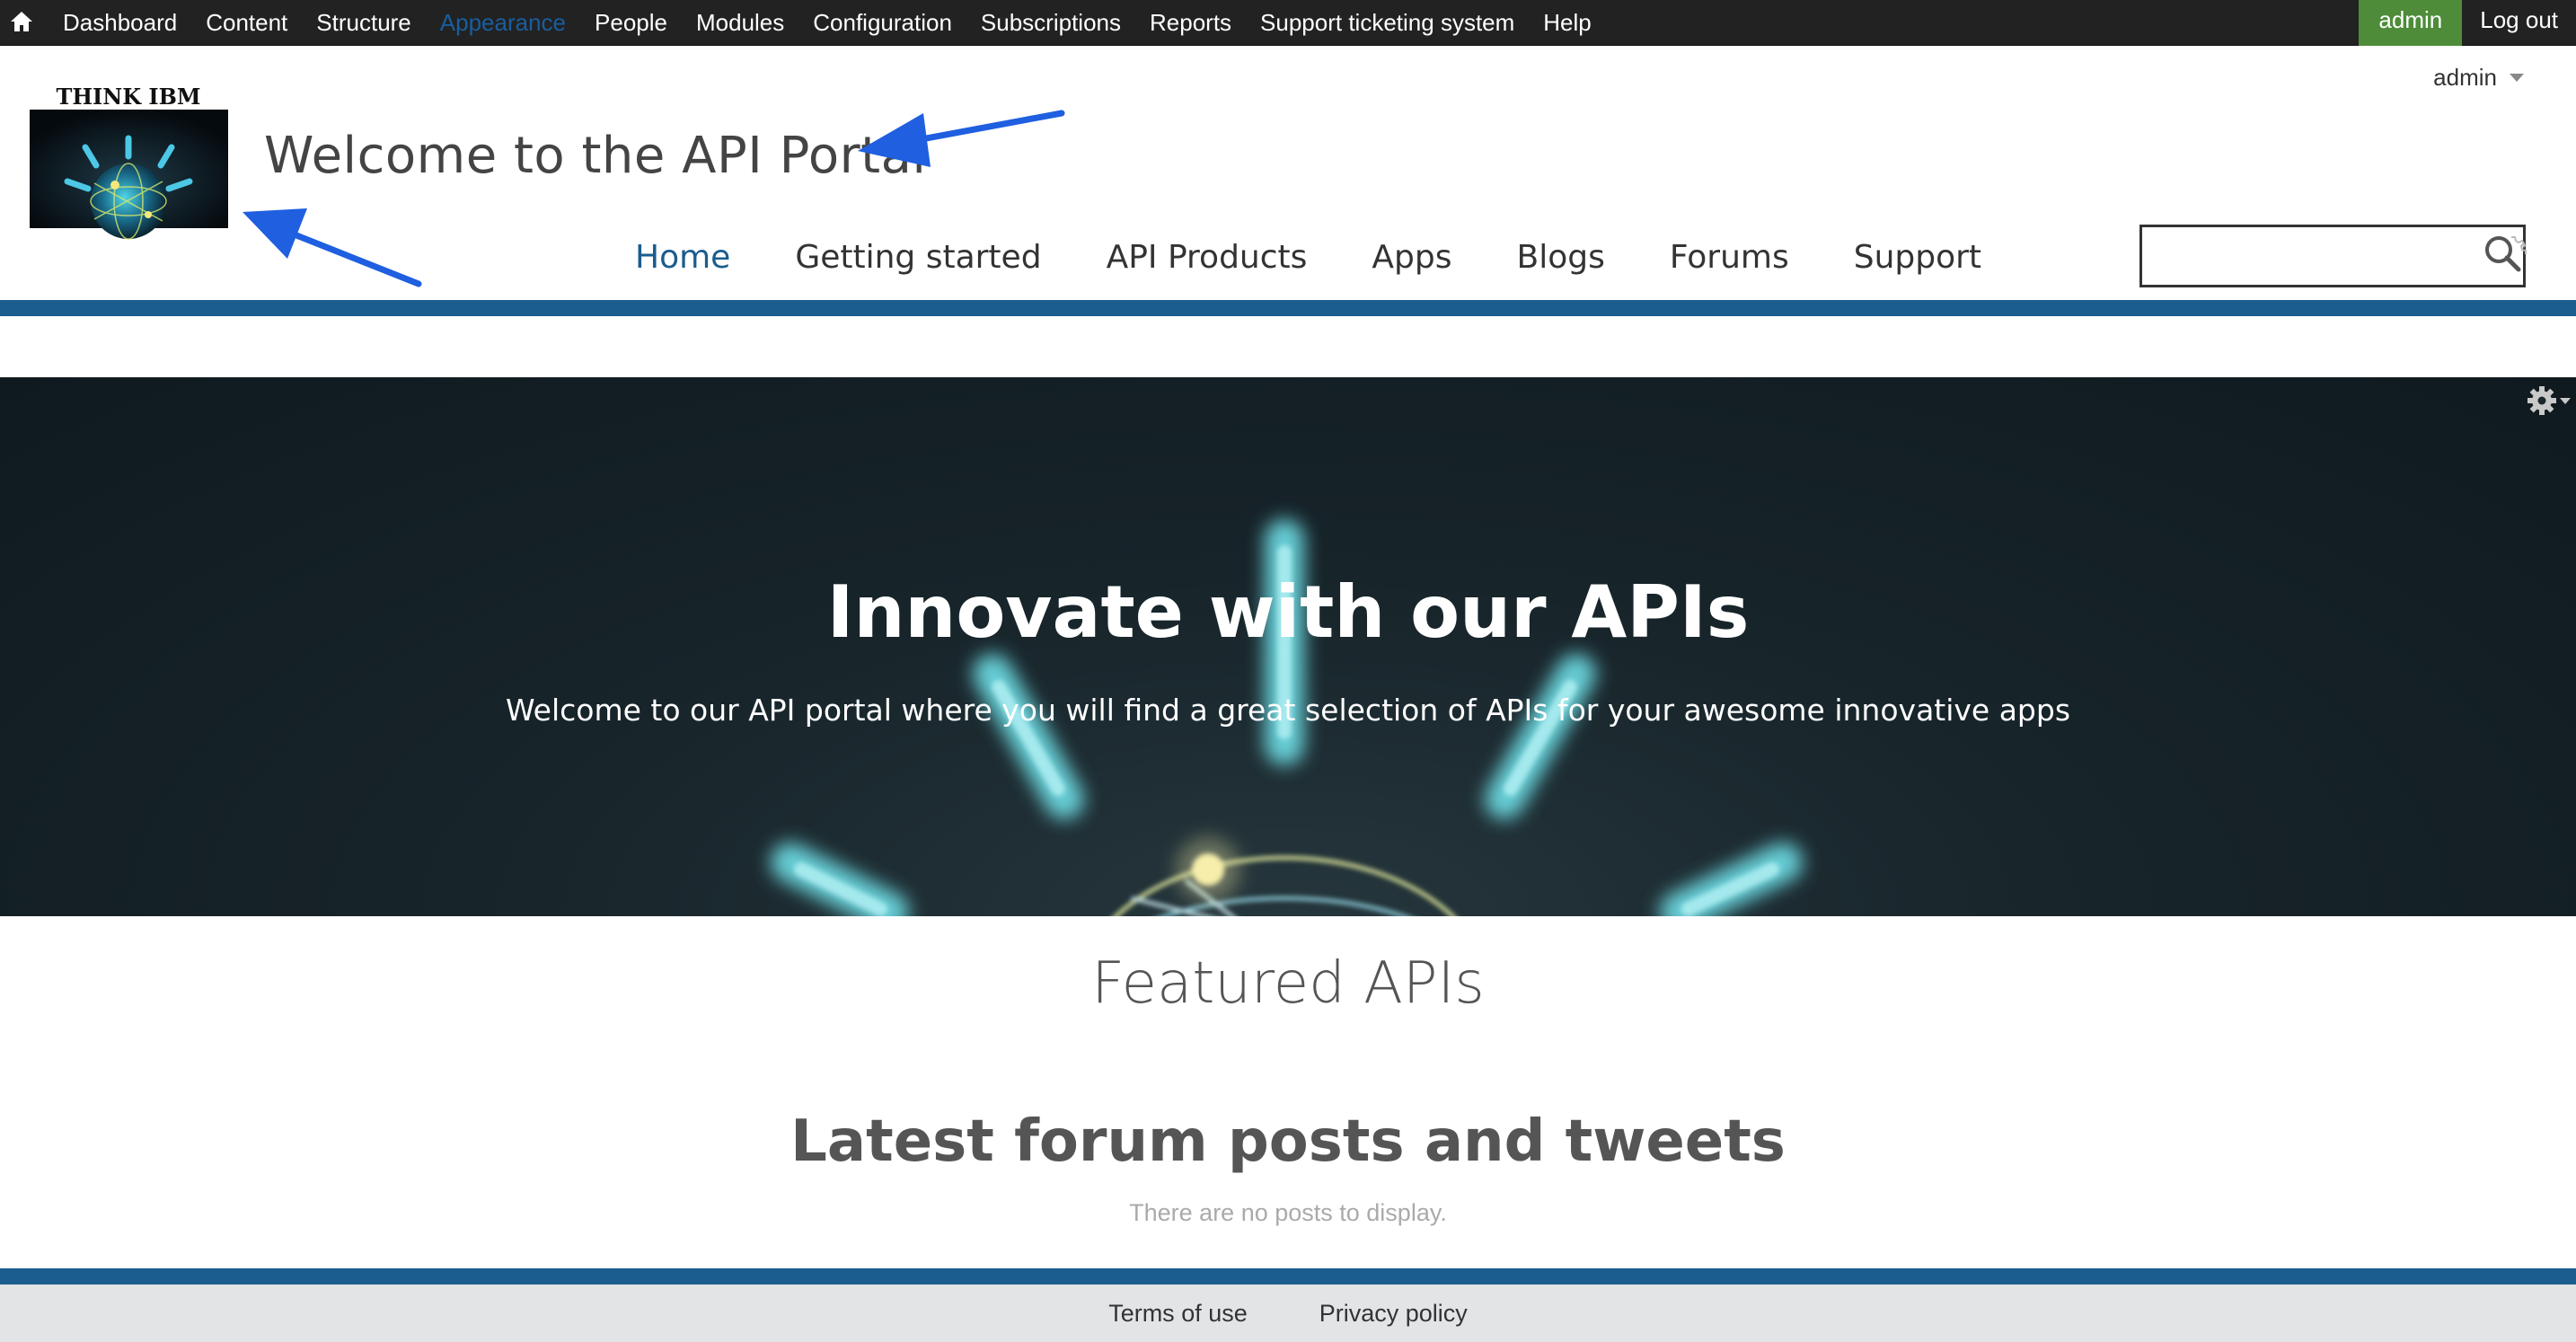  I want to click on header-divider, so click(1288, 308).